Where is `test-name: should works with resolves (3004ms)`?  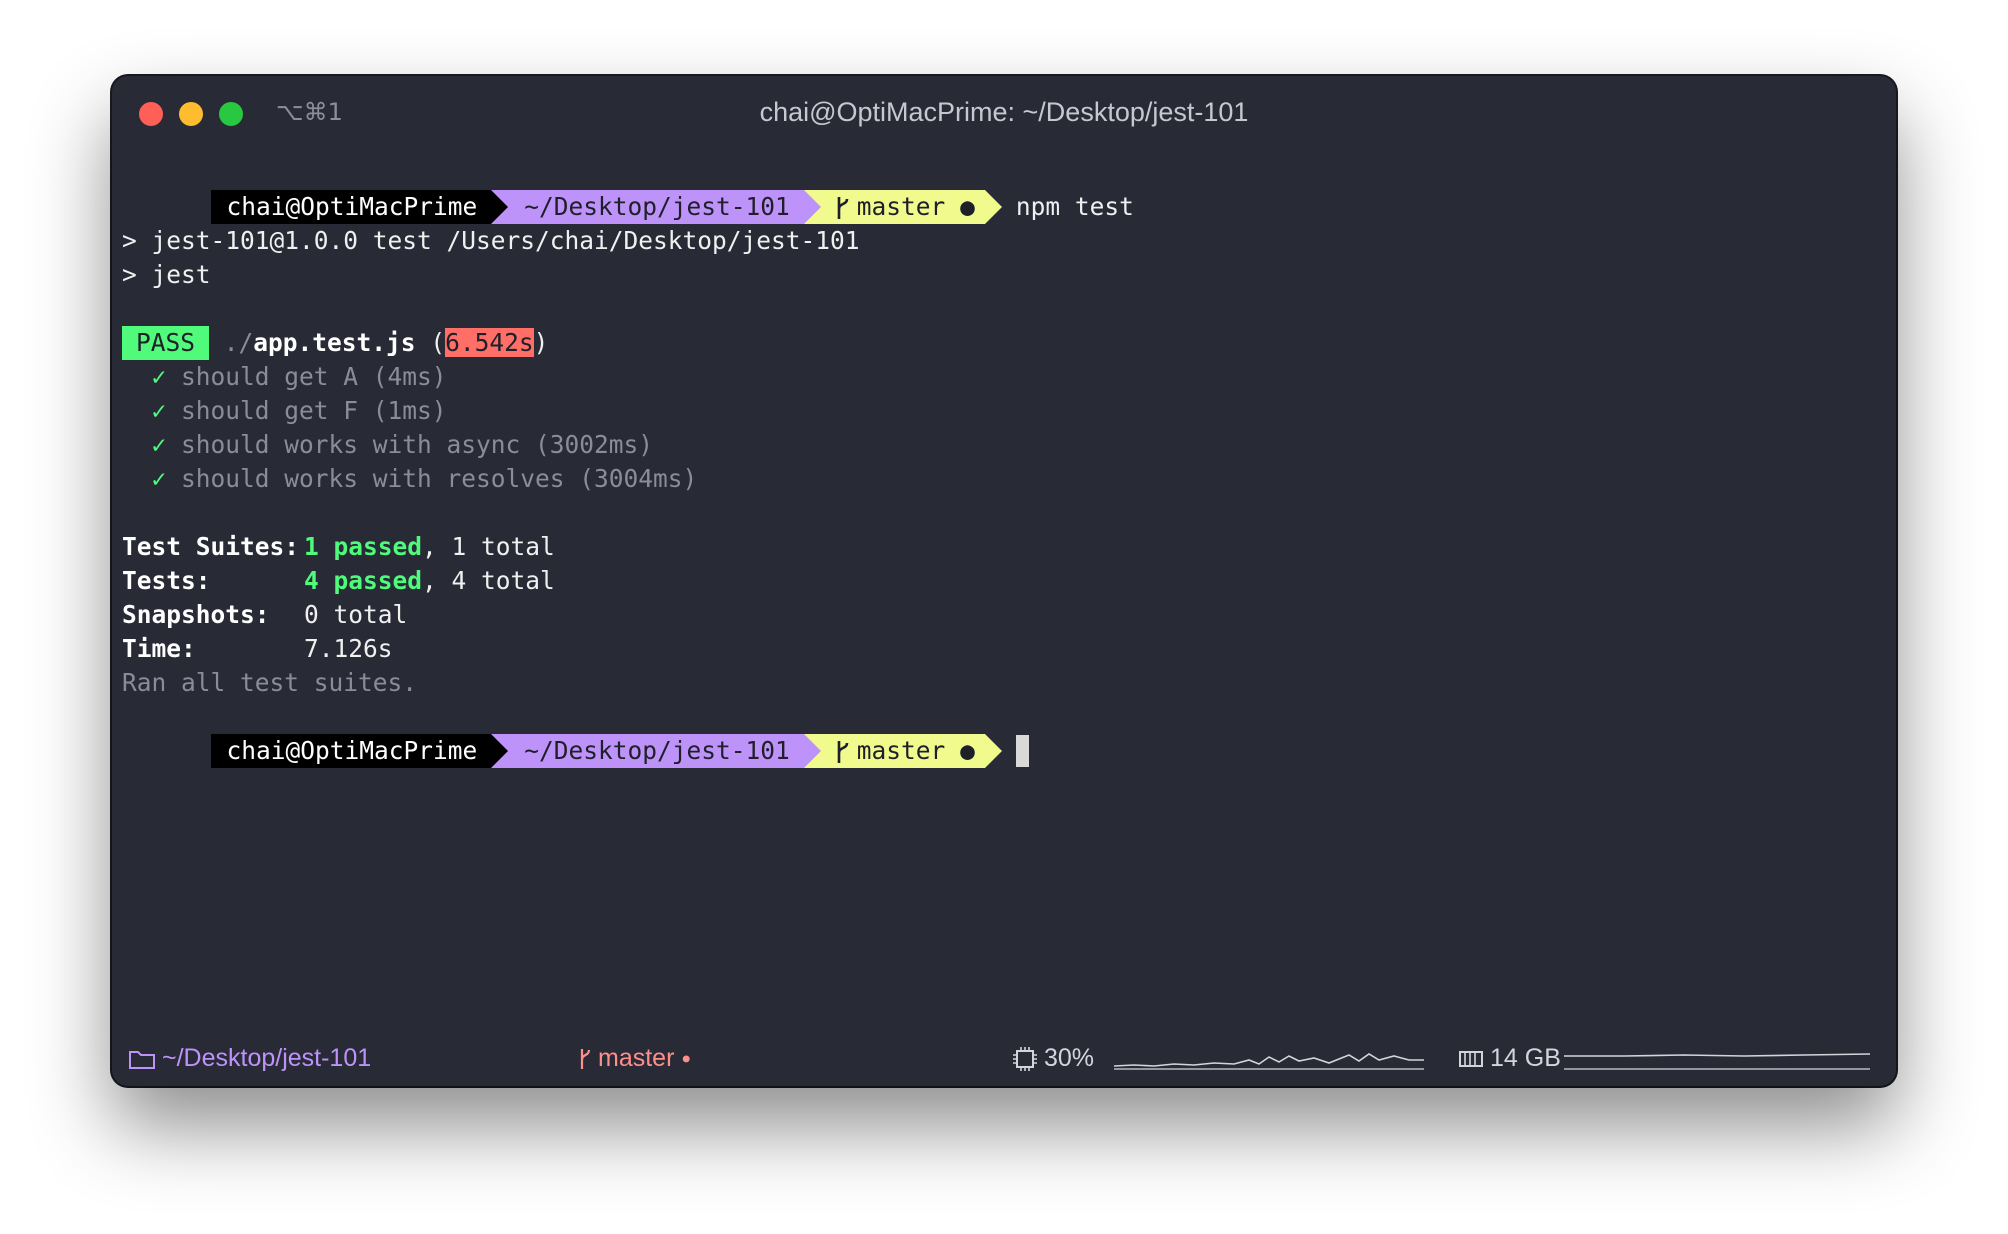
test-name: should works with resolves (3004ms) is located at coordinates (439, 478).